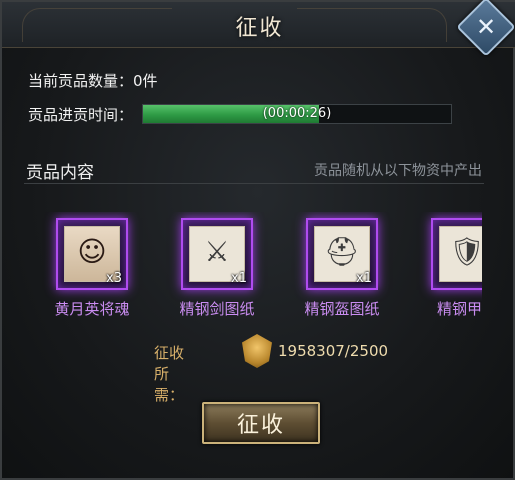 This screenshot has height=480, width=515. I want to click on item-slot: ⚔ x1, so click(217, 254).